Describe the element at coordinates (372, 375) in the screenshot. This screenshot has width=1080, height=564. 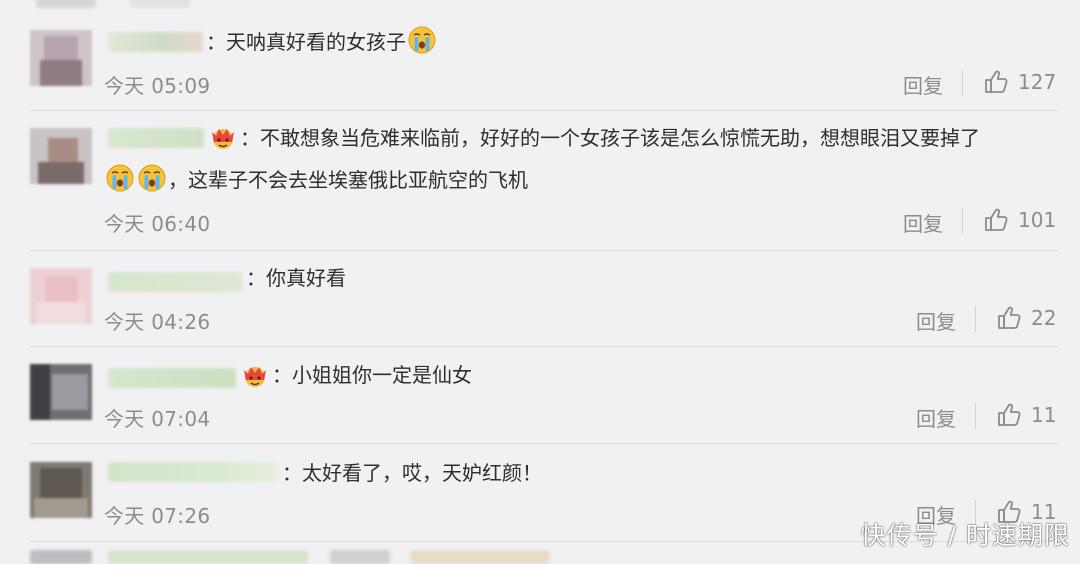
I see `comment-text: ：小姐姐你一定是仙女` at that location.